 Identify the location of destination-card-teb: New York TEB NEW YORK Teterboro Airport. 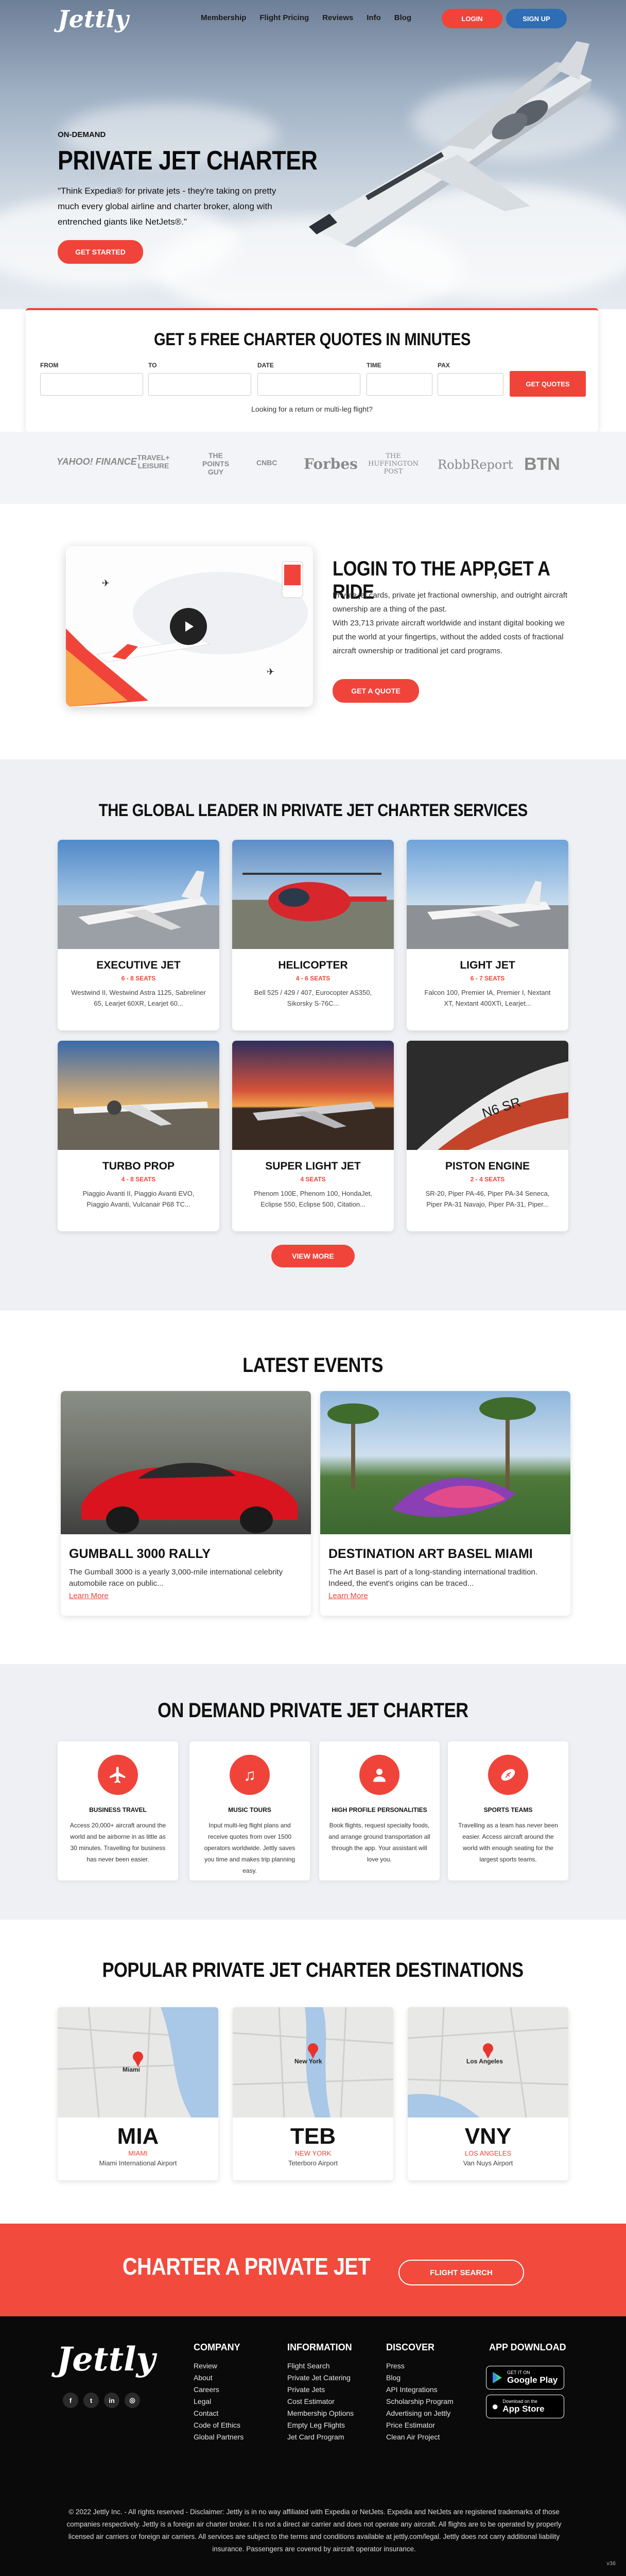
(313, 2093).